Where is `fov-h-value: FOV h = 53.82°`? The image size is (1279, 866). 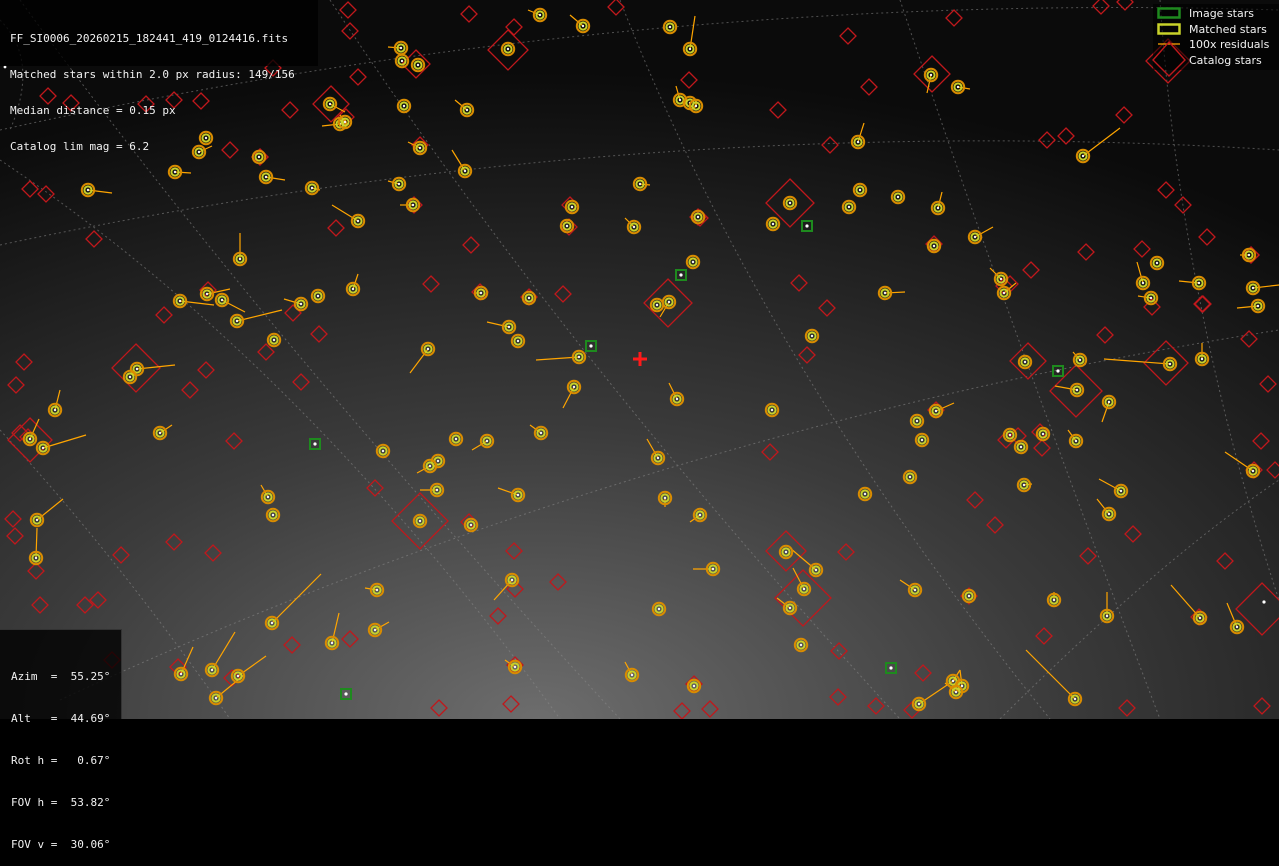 fov-h-value: FOV h = 53.82° is located at coordinates (61, 802).